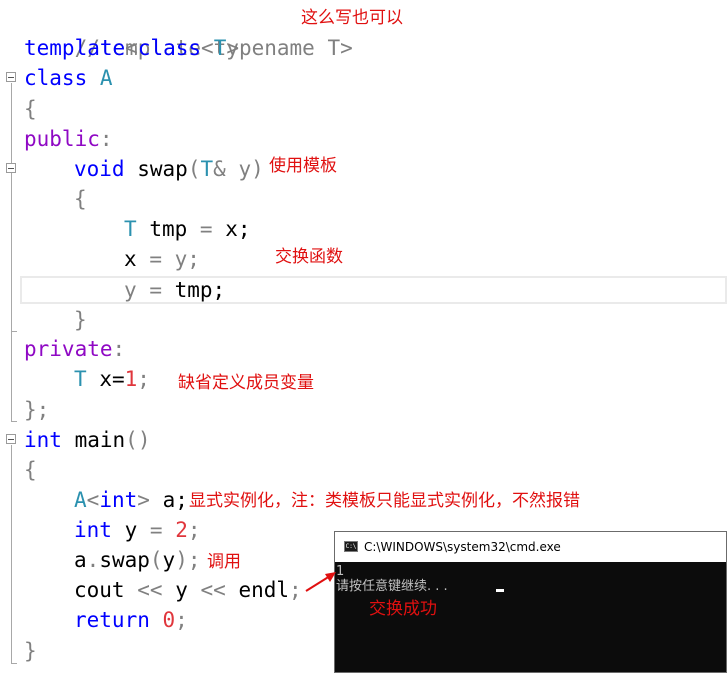 This screenshot has height=673, width=727. I want to click on class-name-token: A, so click(80, 500).